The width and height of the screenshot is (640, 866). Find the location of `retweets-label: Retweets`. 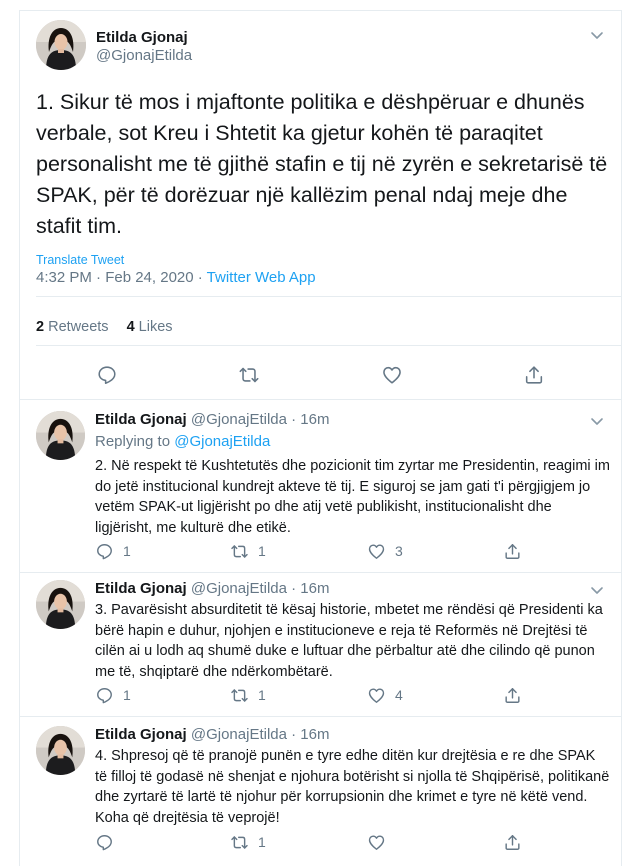

retweets-label: Retweets is located at coordinates (78, 327).